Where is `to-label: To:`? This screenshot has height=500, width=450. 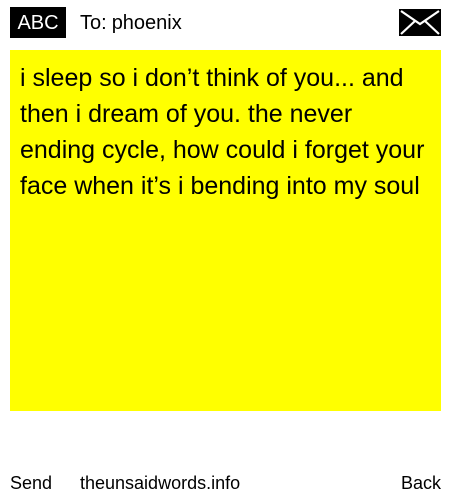
to-label: To: is located at coordinates (93, 23).